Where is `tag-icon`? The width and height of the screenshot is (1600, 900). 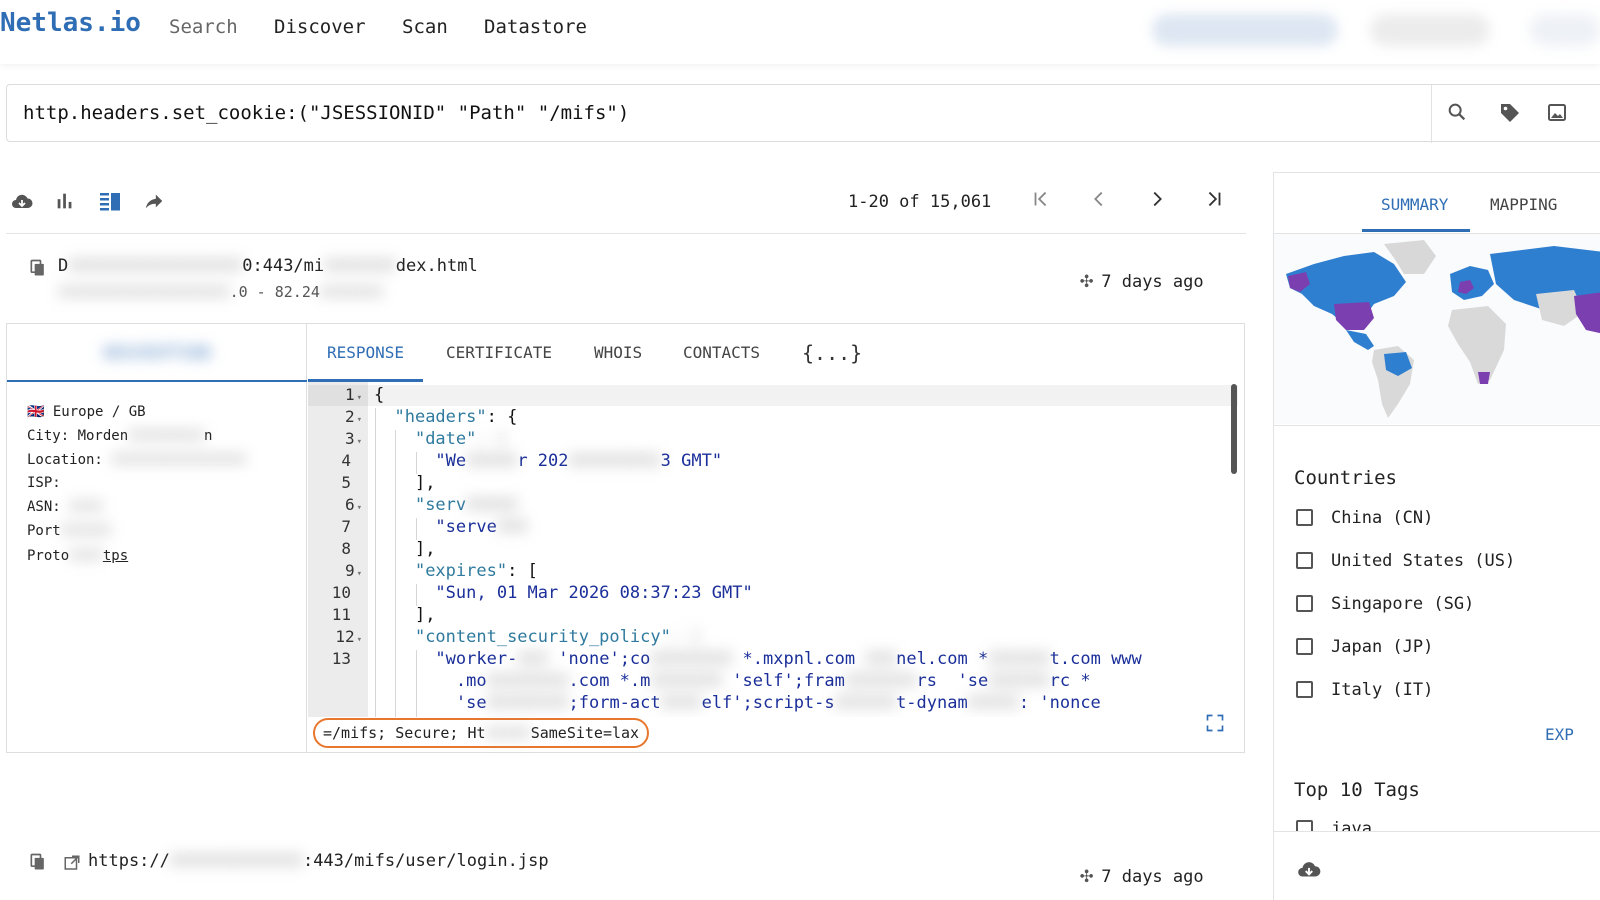
tag-icon is located at coordinates (1510, 114).